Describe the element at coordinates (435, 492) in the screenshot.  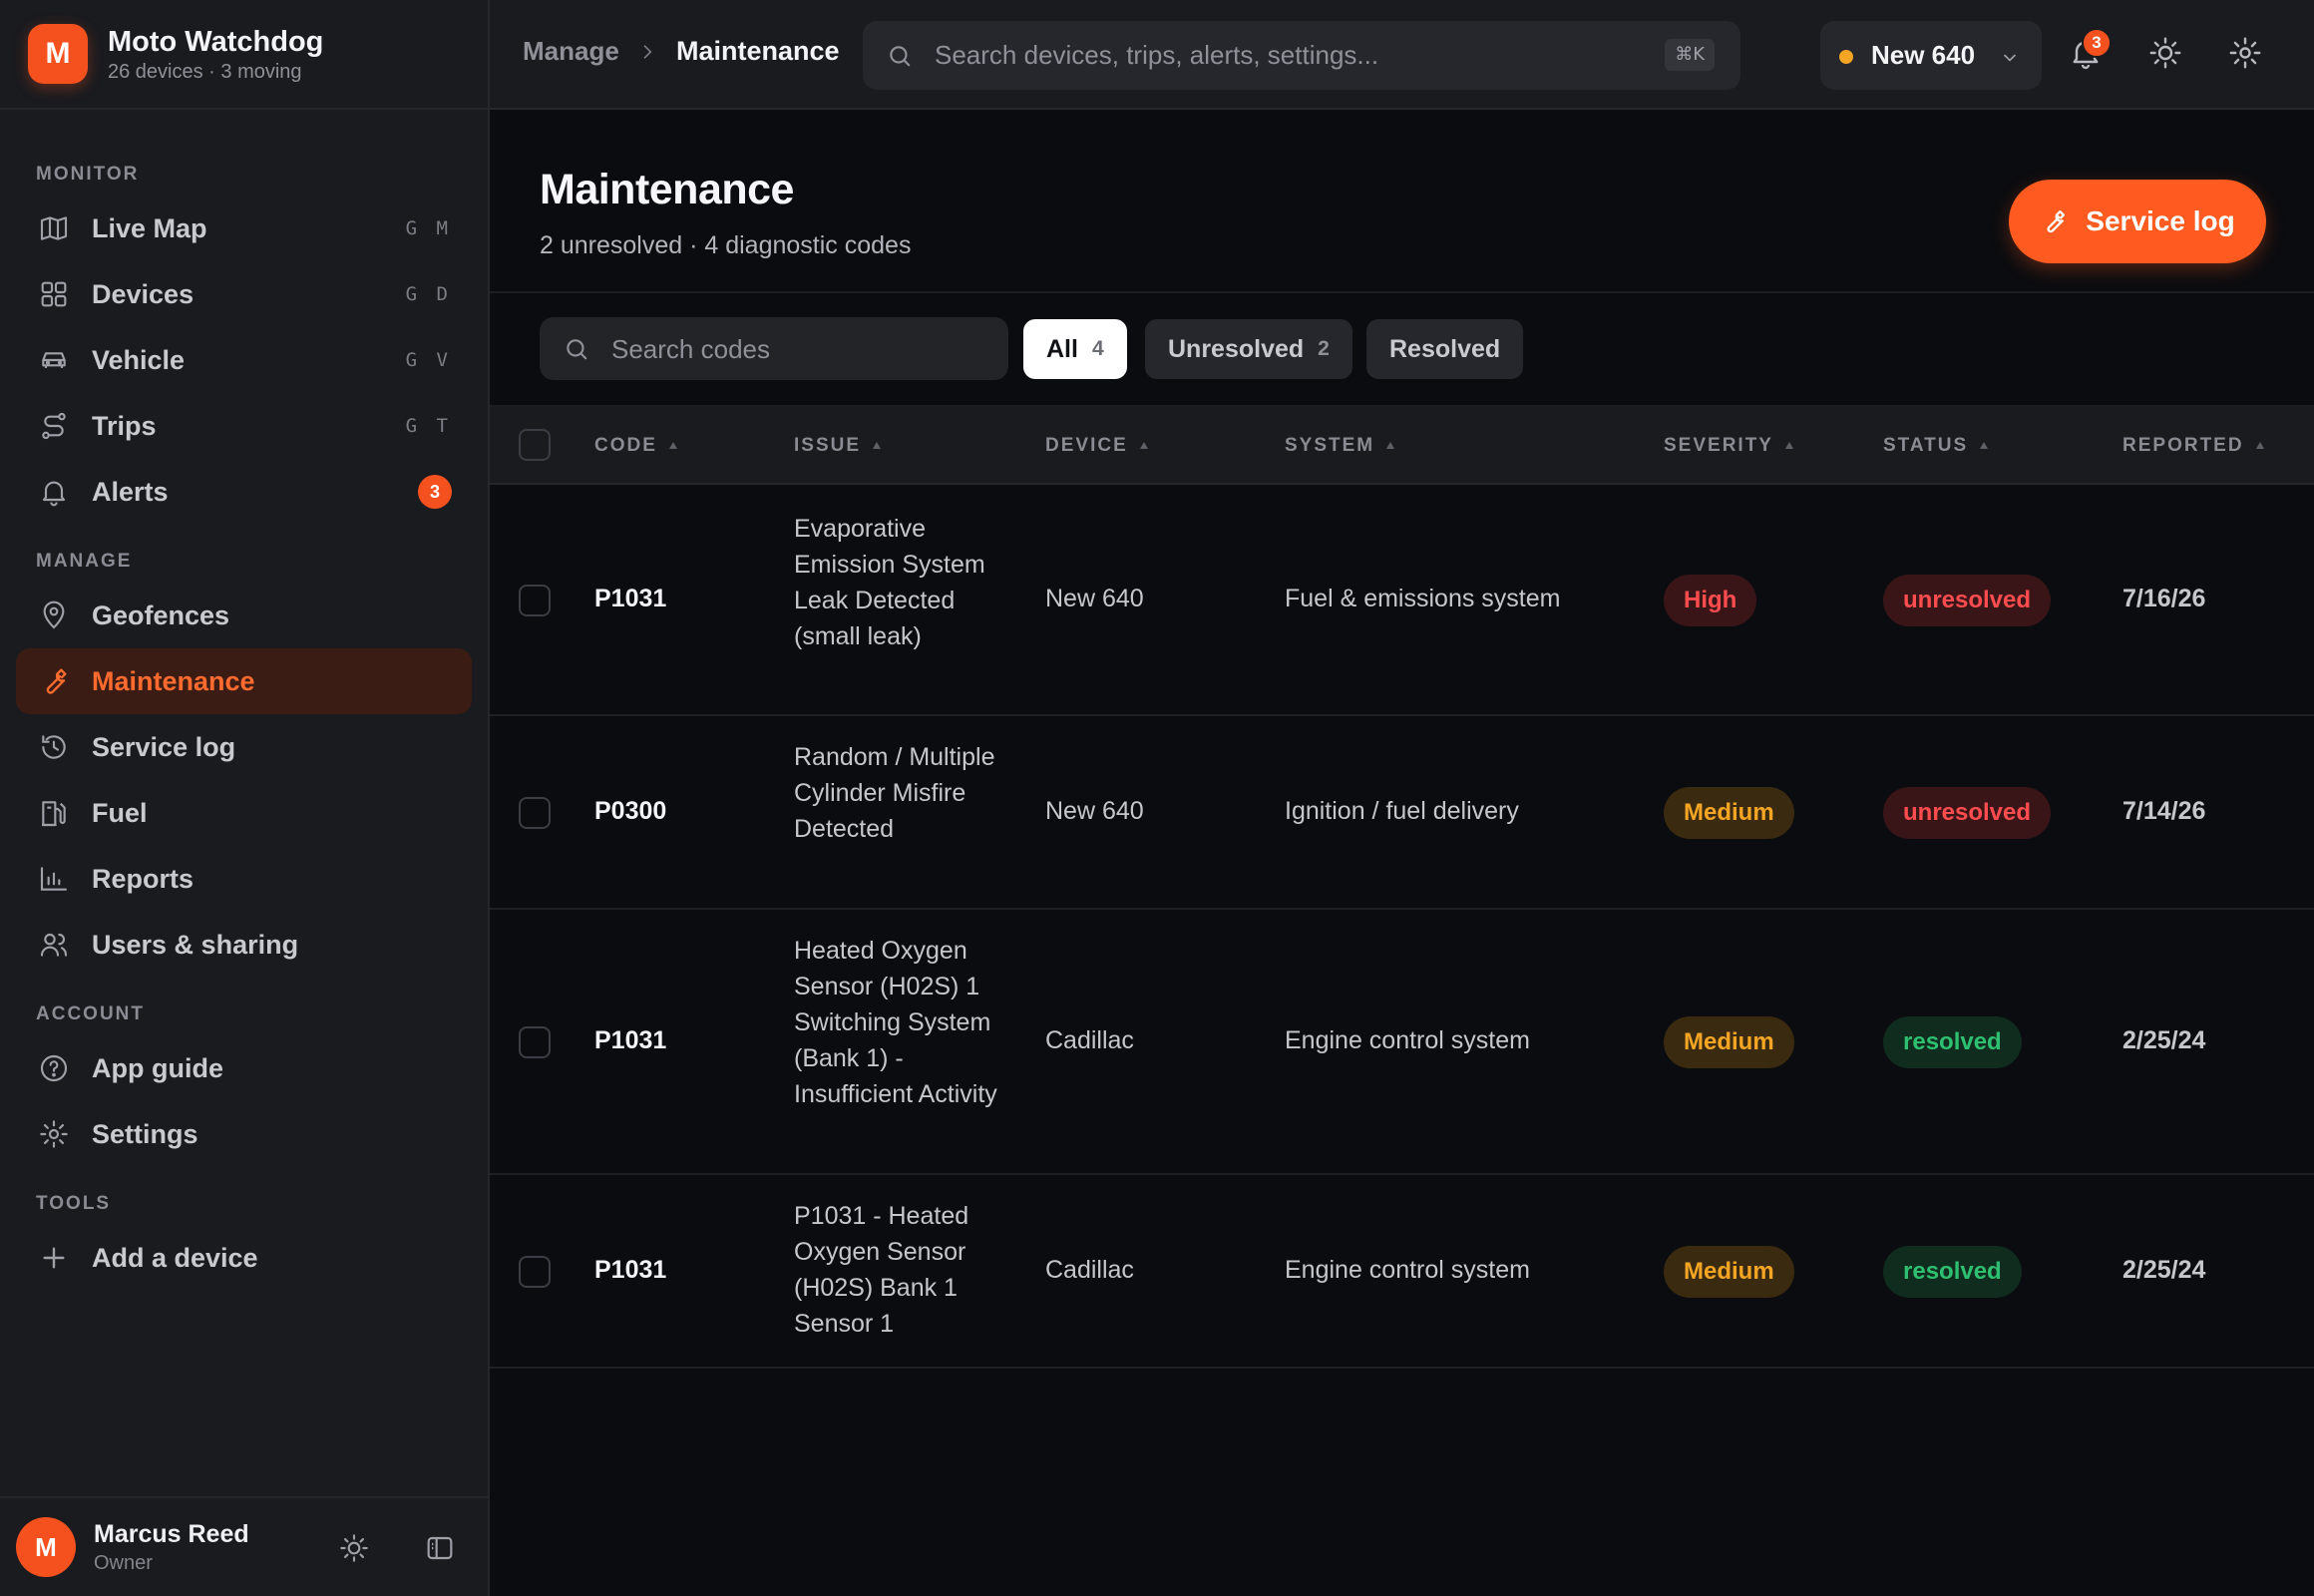
I see `alerts-count-badge: 3` at that location.